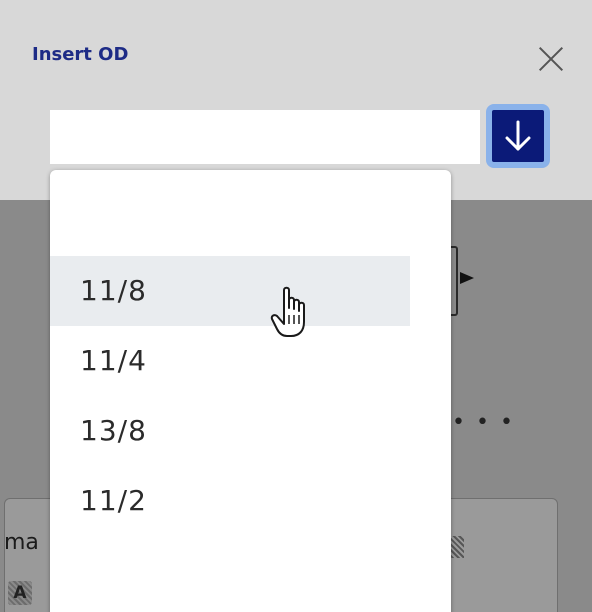  What do you see at coordinates (230, 431) in the screenshot?
I see `dropdown-option: 13/8` at bounding box center [230, 431].